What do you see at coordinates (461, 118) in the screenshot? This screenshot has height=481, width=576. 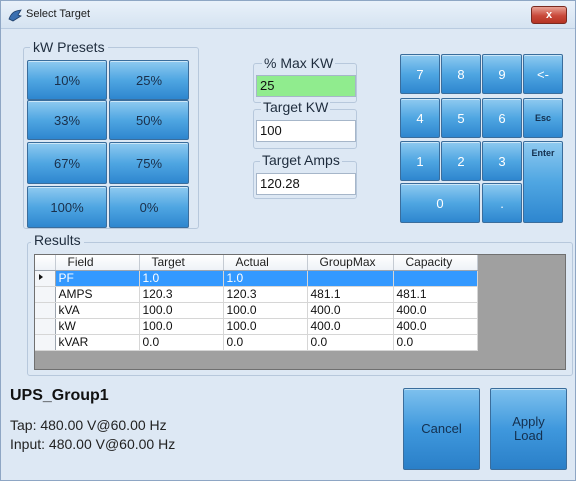 I see `key-5-button: 5` at bounding box center [461, 118].